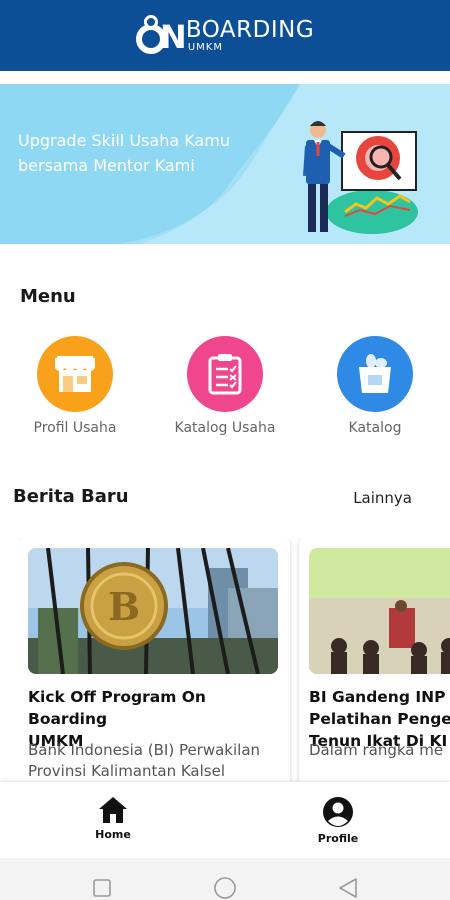  I want to click on menu-item-profil-usaha: Profil Usaha, so click(75, 386).